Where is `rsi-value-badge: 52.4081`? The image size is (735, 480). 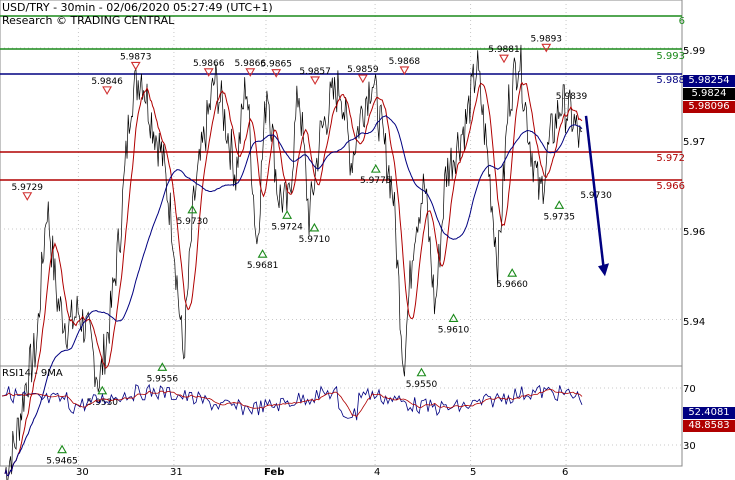 rsi-value-badge: 52.4081 is located at coordinates (709, 413).